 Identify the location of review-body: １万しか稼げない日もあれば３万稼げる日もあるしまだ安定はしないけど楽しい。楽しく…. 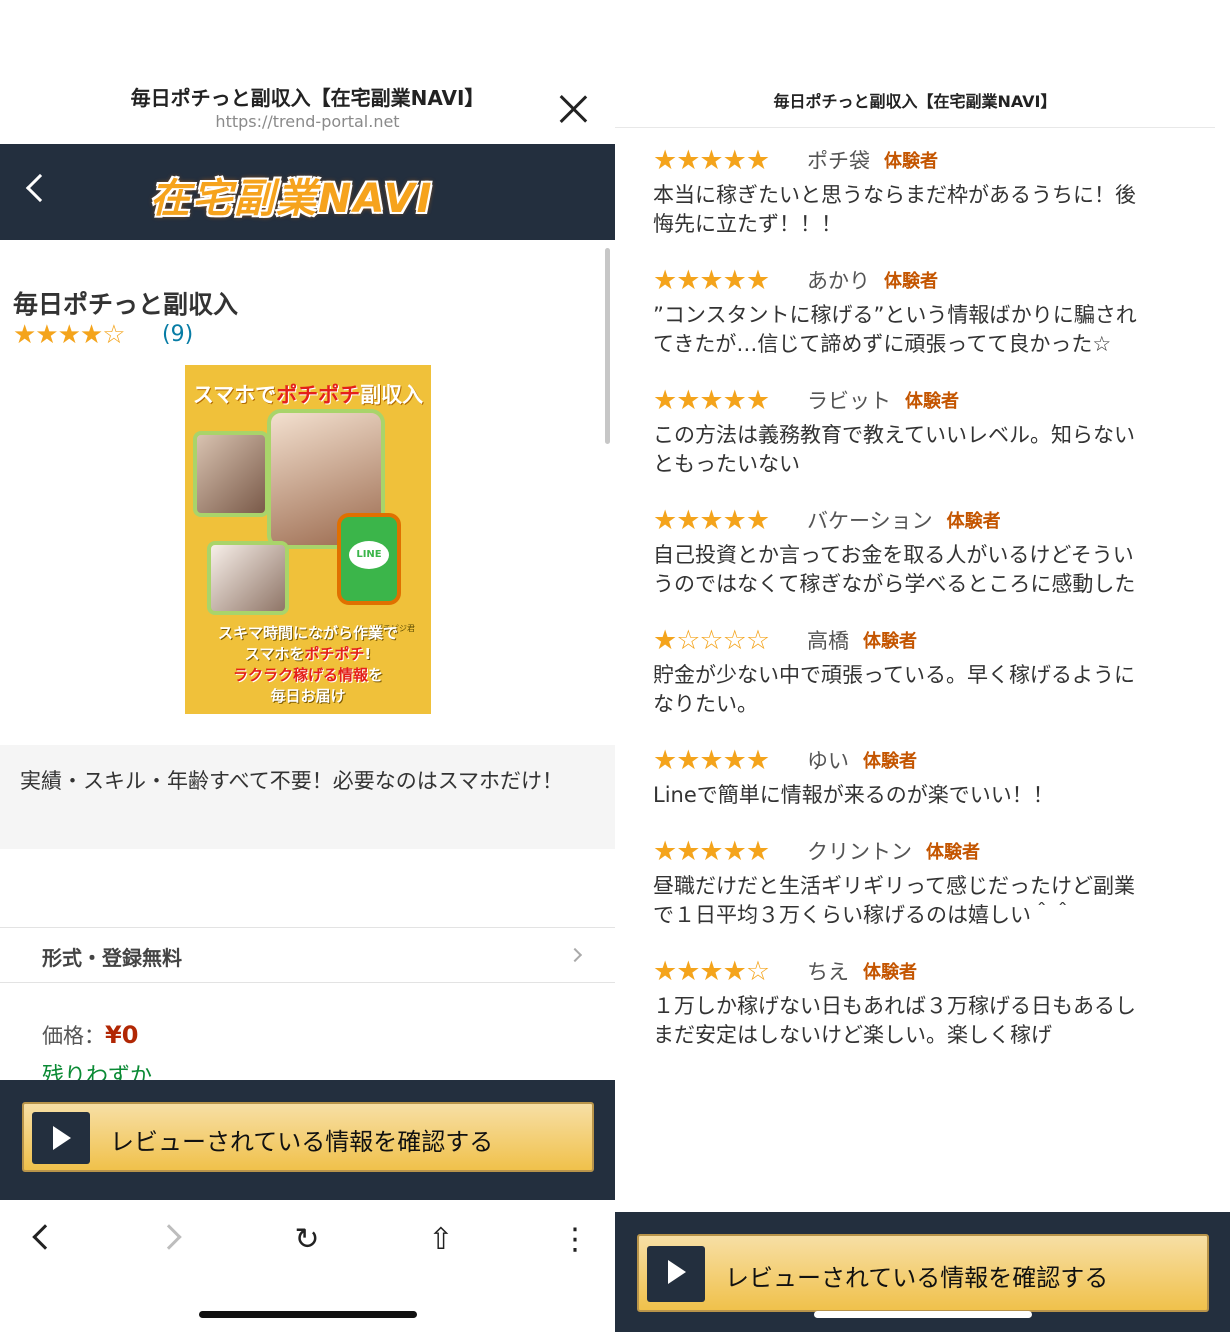
(894, 1020).